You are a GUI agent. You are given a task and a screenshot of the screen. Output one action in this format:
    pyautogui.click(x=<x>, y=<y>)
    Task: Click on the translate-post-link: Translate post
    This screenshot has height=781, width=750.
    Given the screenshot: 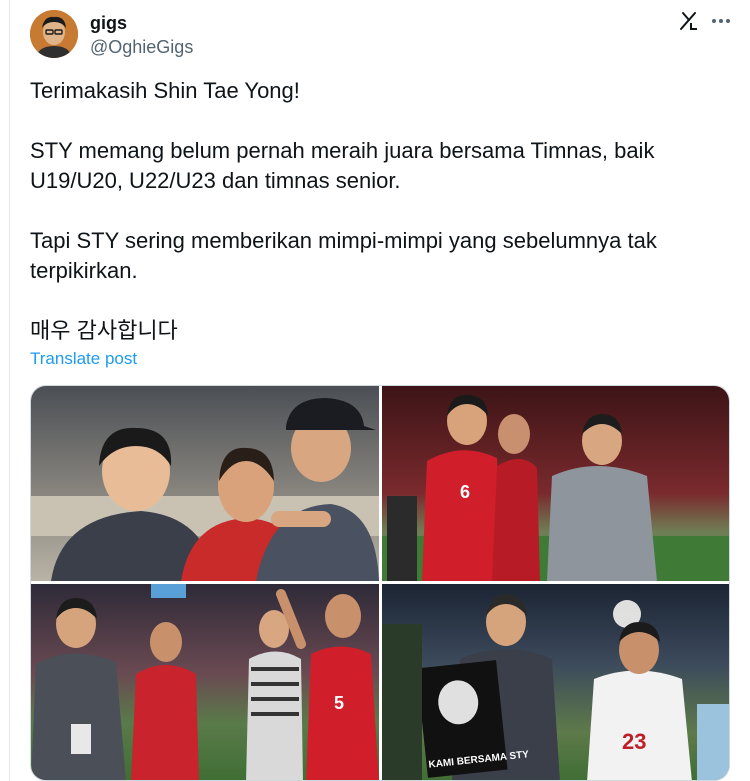 What is the action you would take?
    pyautogui.click(x=83, y=359)
    